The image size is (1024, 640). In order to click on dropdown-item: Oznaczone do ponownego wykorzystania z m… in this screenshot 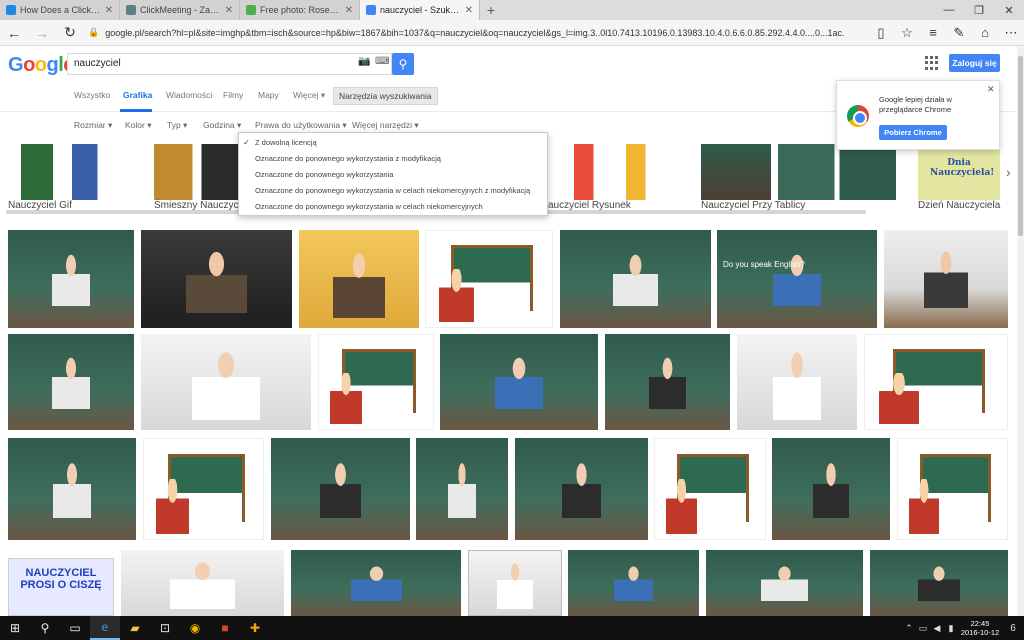, I will do `click(348, 158)`.